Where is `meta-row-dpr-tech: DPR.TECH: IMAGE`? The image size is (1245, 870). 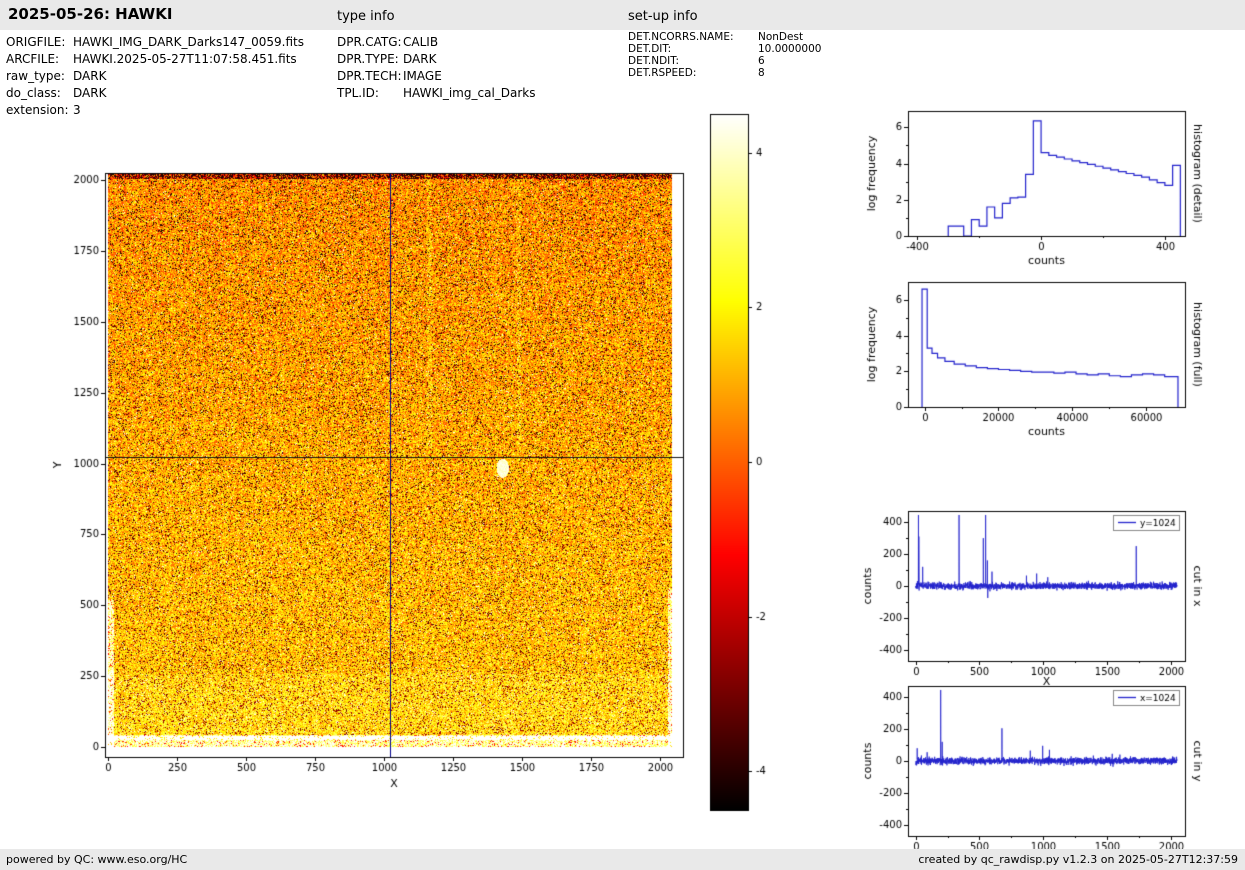 meta-row-dpr-tech: DPR.TECH: IMAGE is located at coordinates (436, 76).